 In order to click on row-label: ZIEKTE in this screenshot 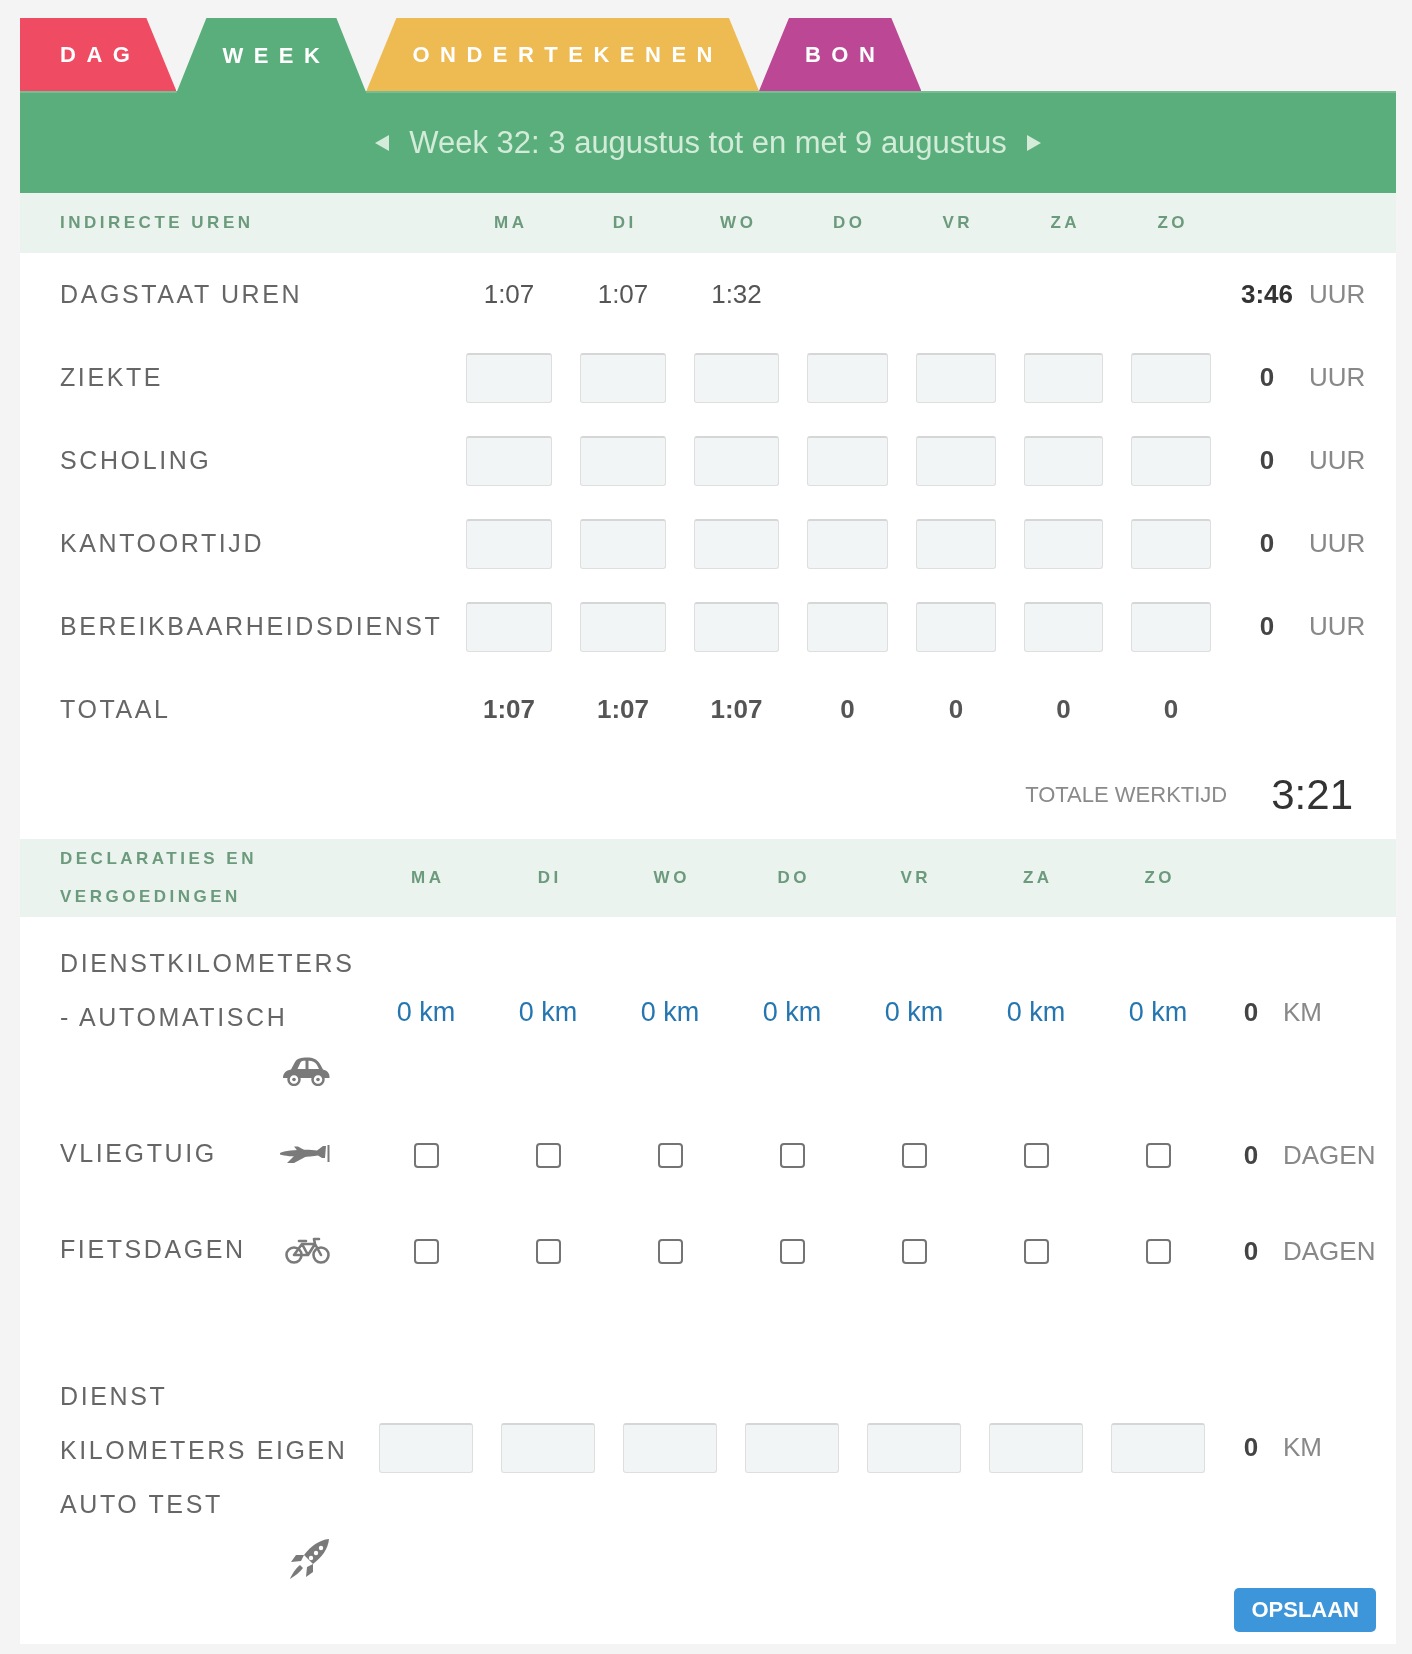, I will do `click(112, 377)`.